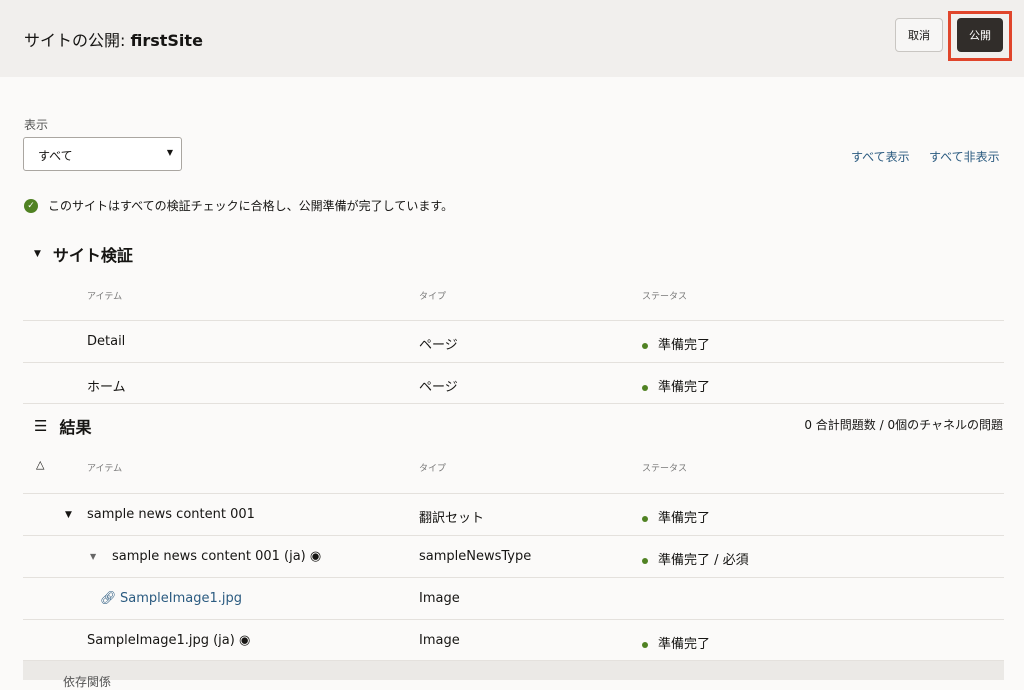  What do you see at coordinates (513, 598) in the screenshot?
I see `table-row: 🔗︎ SampleImage1.jpg Image` at bounding box center [513, 598].